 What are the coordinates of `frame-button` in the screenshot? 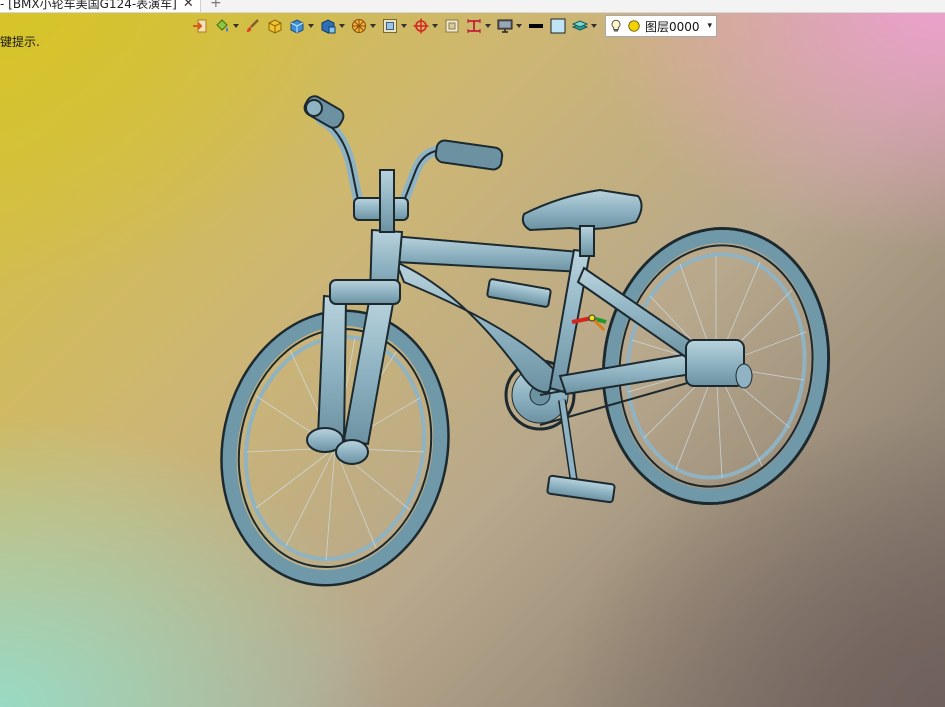 It's located at (394, 26).